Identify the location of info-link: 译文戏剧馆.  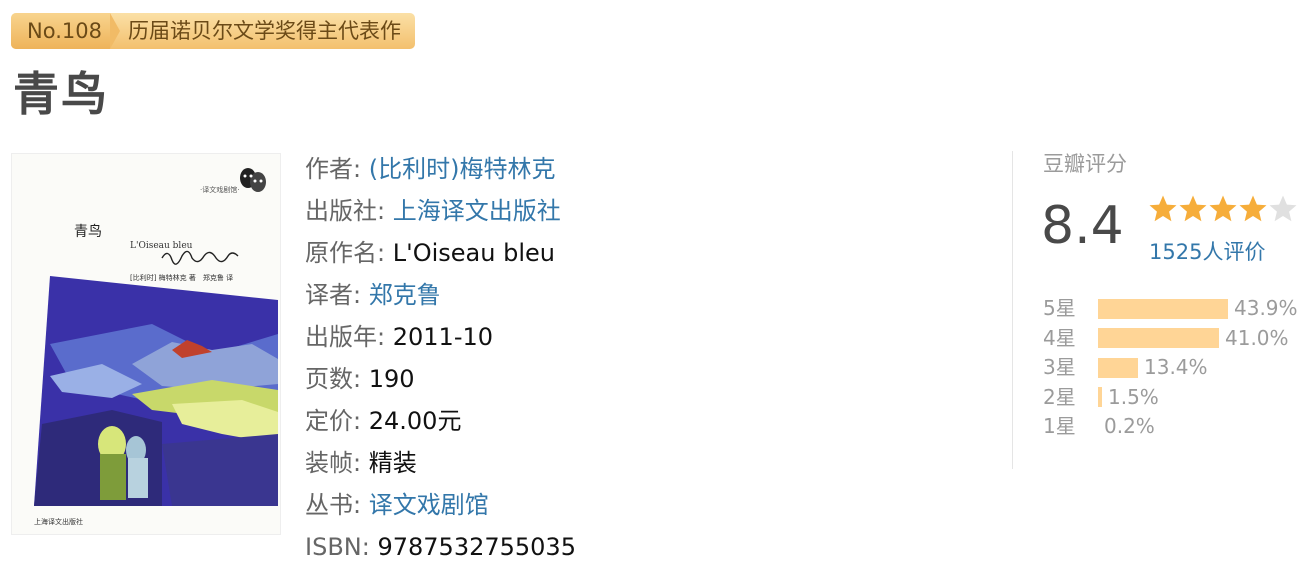
(429, 505).